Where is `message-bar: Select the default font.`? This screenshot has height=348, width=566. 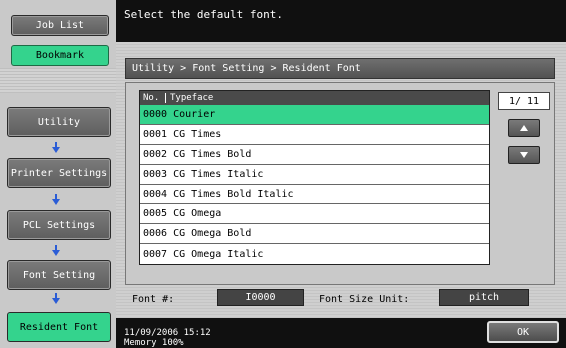 message-bar: Select the default font. is located at coordinates (341, 21).